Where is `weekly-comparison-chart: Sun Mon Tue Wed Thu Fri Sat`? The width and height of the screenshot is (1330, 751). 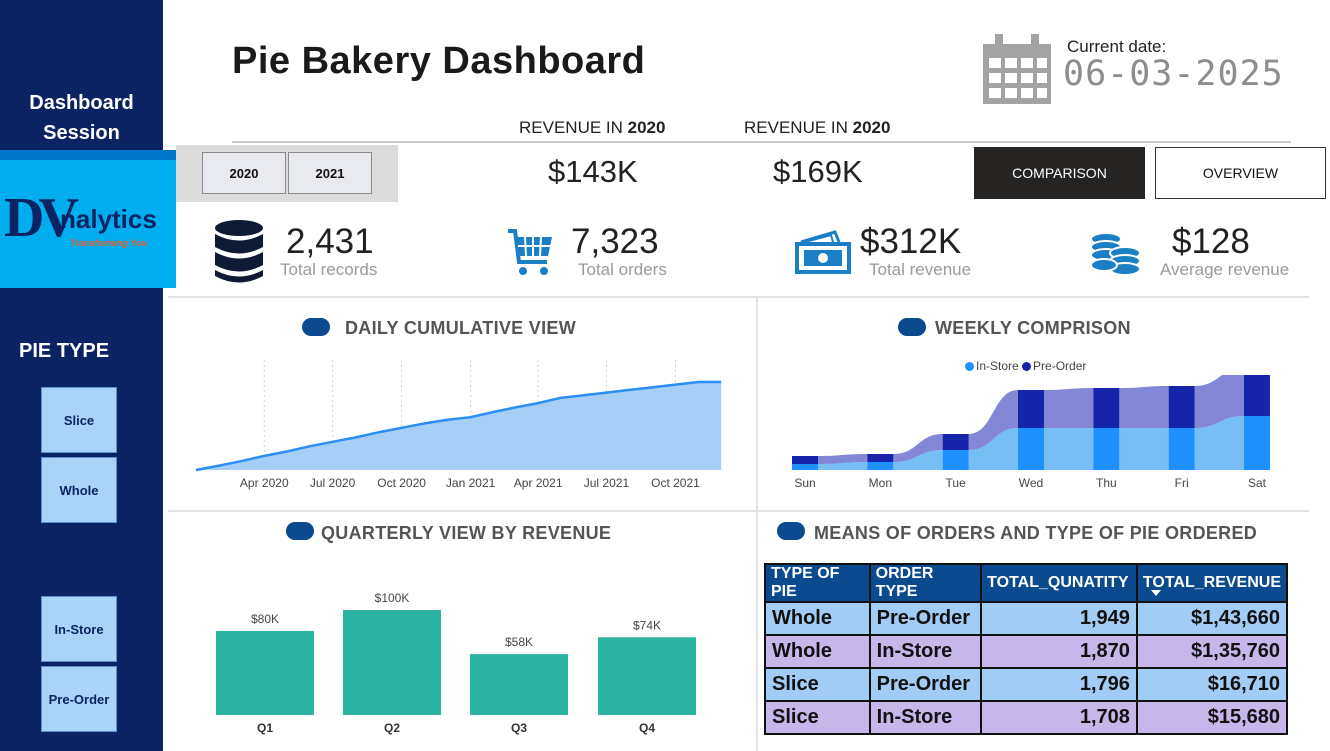 weekly-comparison-chart: Sun Mon Tue Wed Thu Fri Sat is located at coordinates (1031, 432).